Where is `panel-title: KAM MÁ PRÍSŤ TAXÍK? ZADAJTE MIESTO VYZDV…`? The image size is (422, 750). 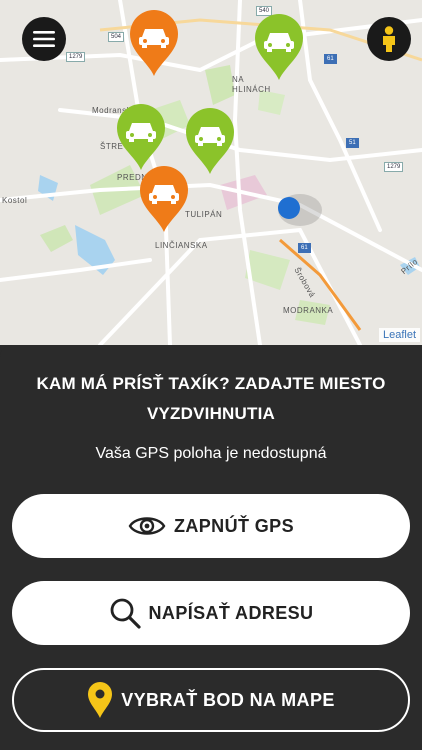 panel-title: KAM MÁ PRÍSŤ TAXÍK? ZADAJTE MIESTO VYZDV… is located at coordinates (211, 398).